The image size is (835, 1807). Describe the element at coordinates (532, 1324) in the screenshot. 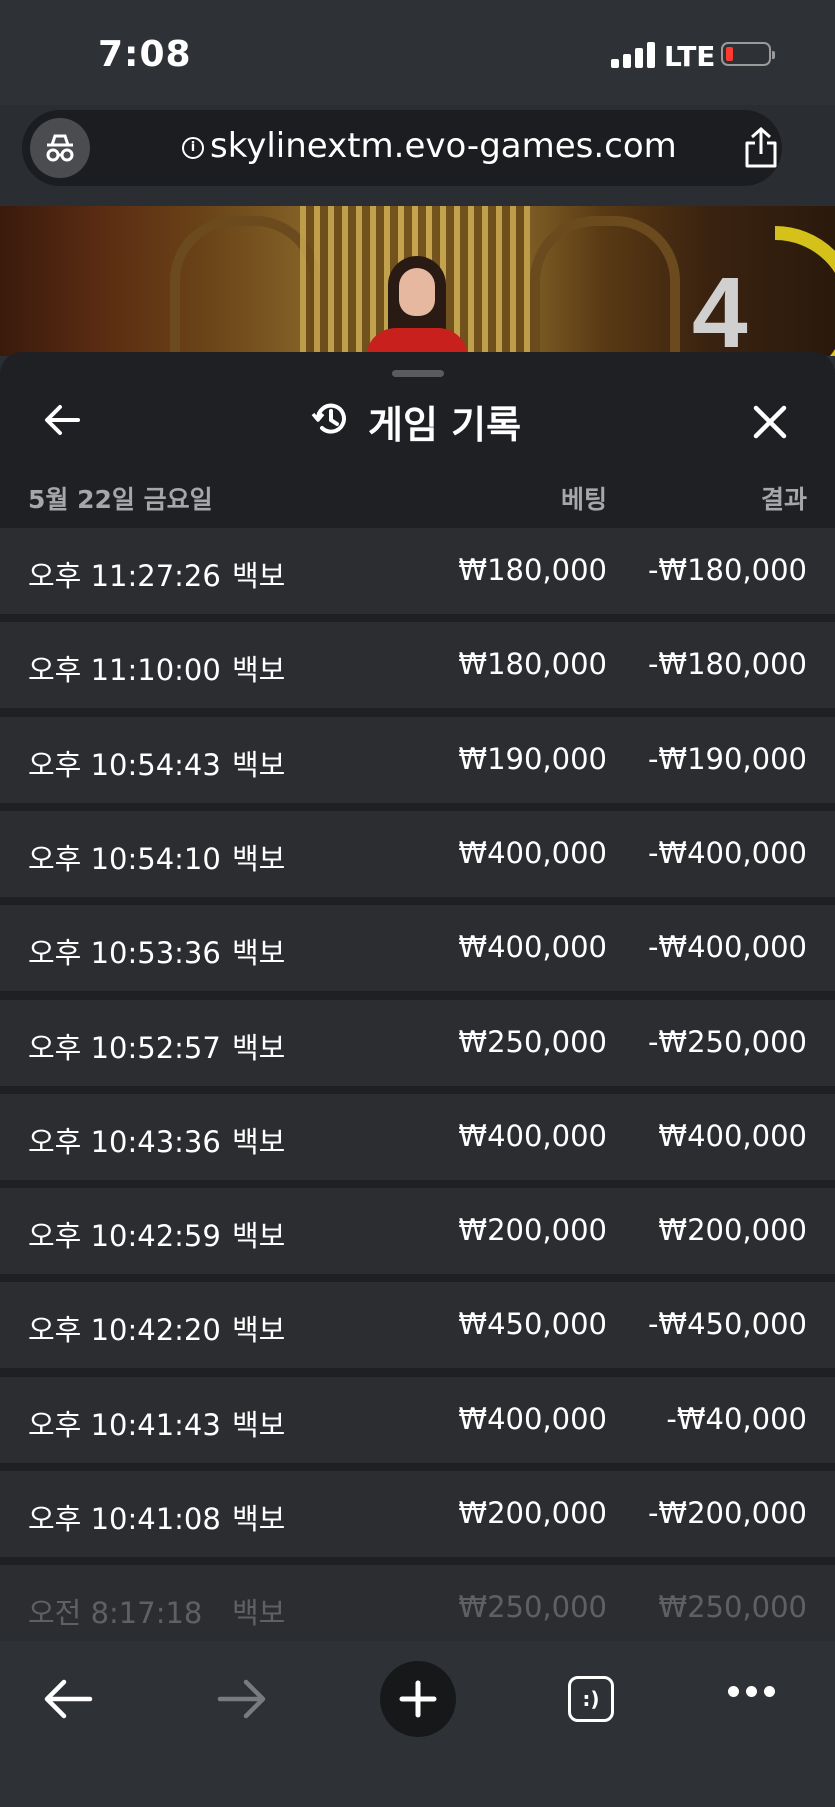

I see `row-bet: ₩450,000` at that location.